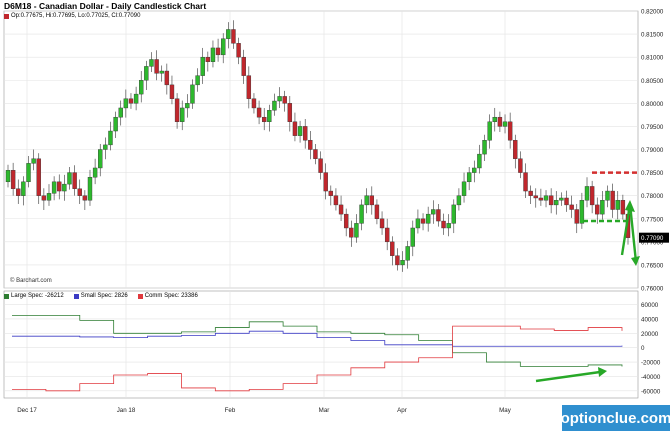 The image size is (670, 436). What do you see at coordinates (615, 418) in the screenshot?
I see `brand-banner: optionclue.com` at bounding box center [615, 418].